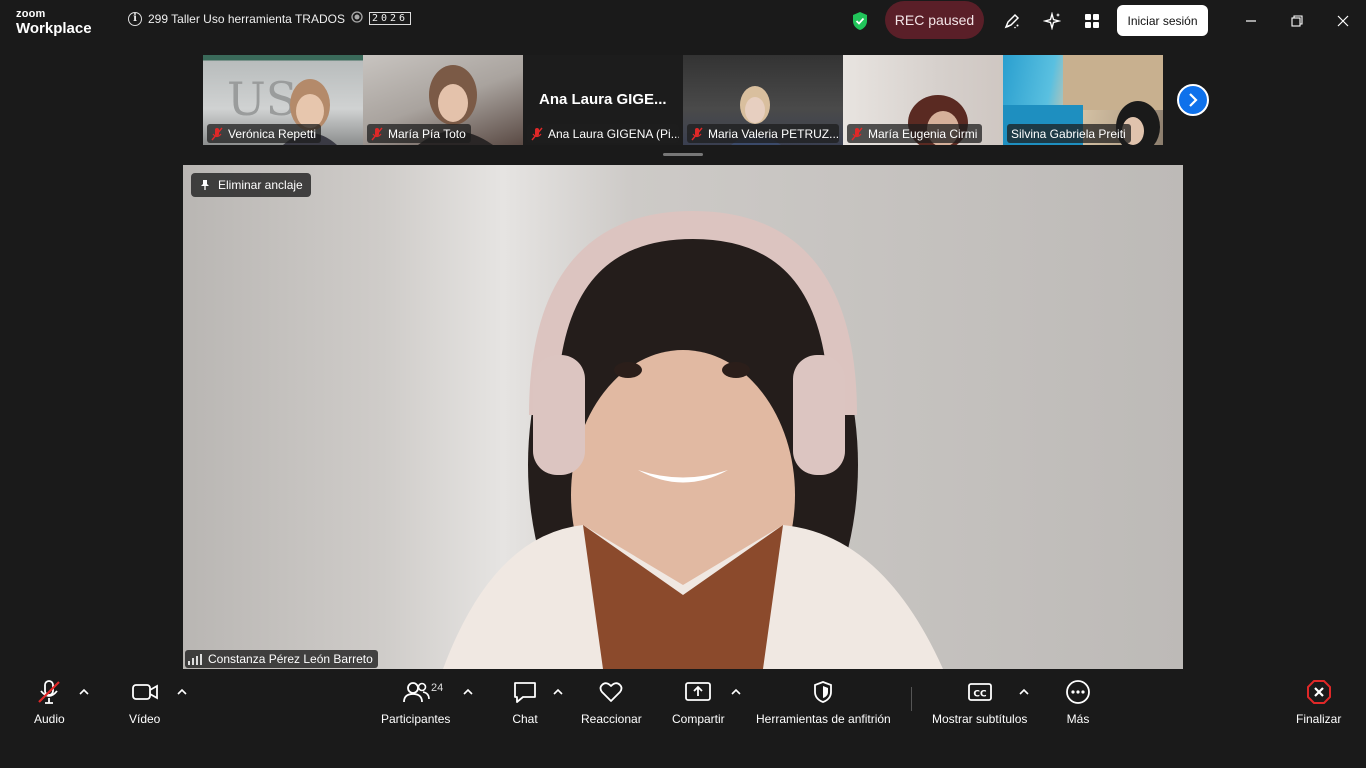  What do you see at coordinates (558, 692) in the screenshot?
I see `chat-options-caret-icon` at bounding box center [558, 692].